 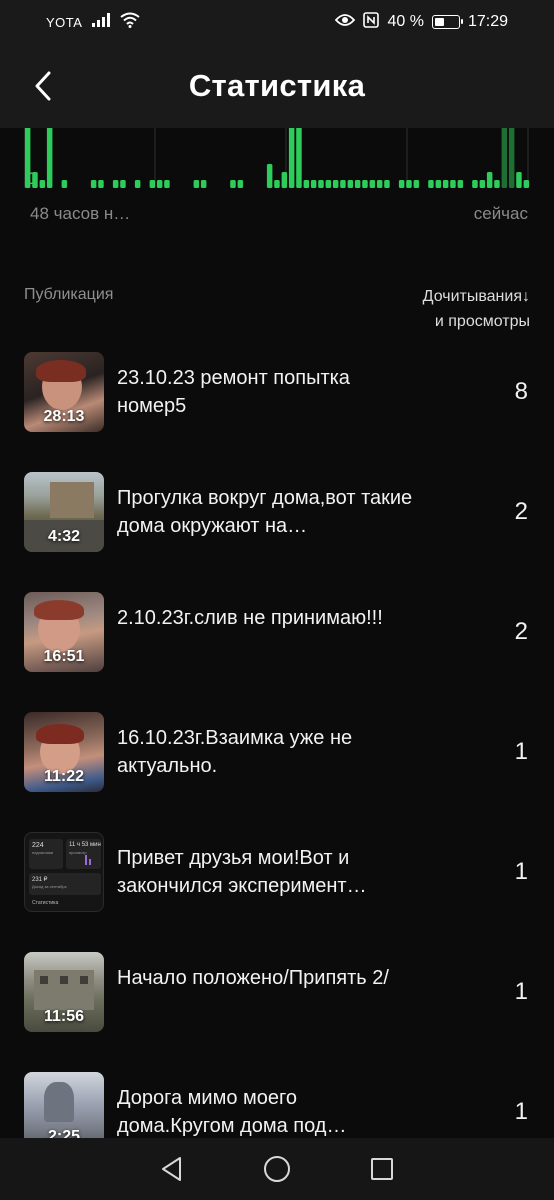 I want to click on list-item: 16:51 2.10.23г.слив не принимаю!!! 2, so click(x=277, y=652).